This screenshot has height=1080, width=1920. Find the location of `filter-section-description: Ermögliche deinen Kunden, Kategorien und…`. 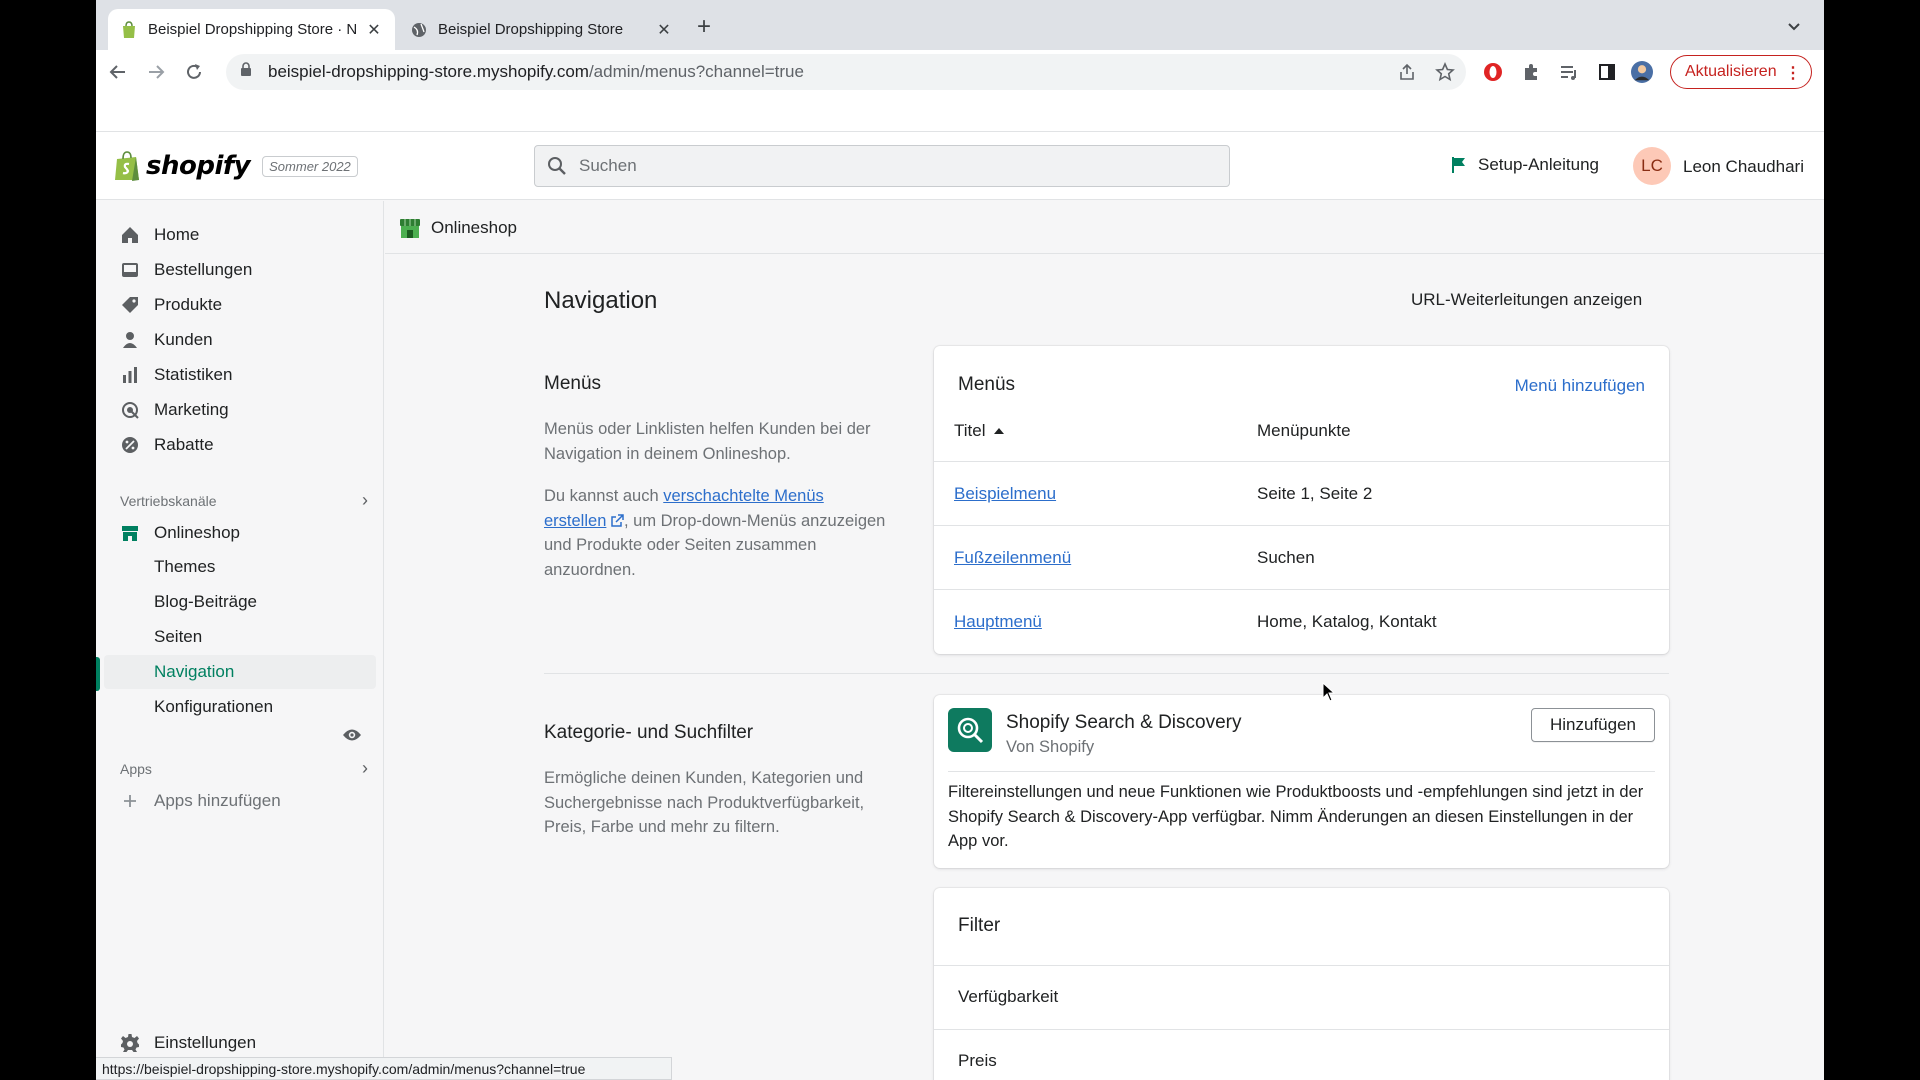

filter-section-description: Ermögliche deinen Kunden, Kategorien und… is located at coordinates (704, 802).